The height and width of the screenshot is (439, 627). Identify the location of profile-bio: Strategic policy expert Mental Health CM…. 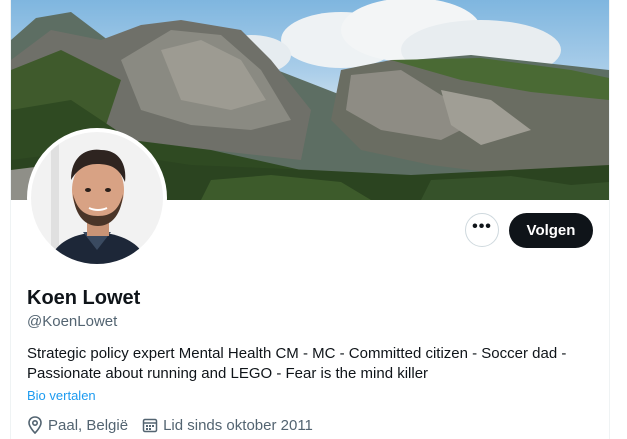
(314, 364).